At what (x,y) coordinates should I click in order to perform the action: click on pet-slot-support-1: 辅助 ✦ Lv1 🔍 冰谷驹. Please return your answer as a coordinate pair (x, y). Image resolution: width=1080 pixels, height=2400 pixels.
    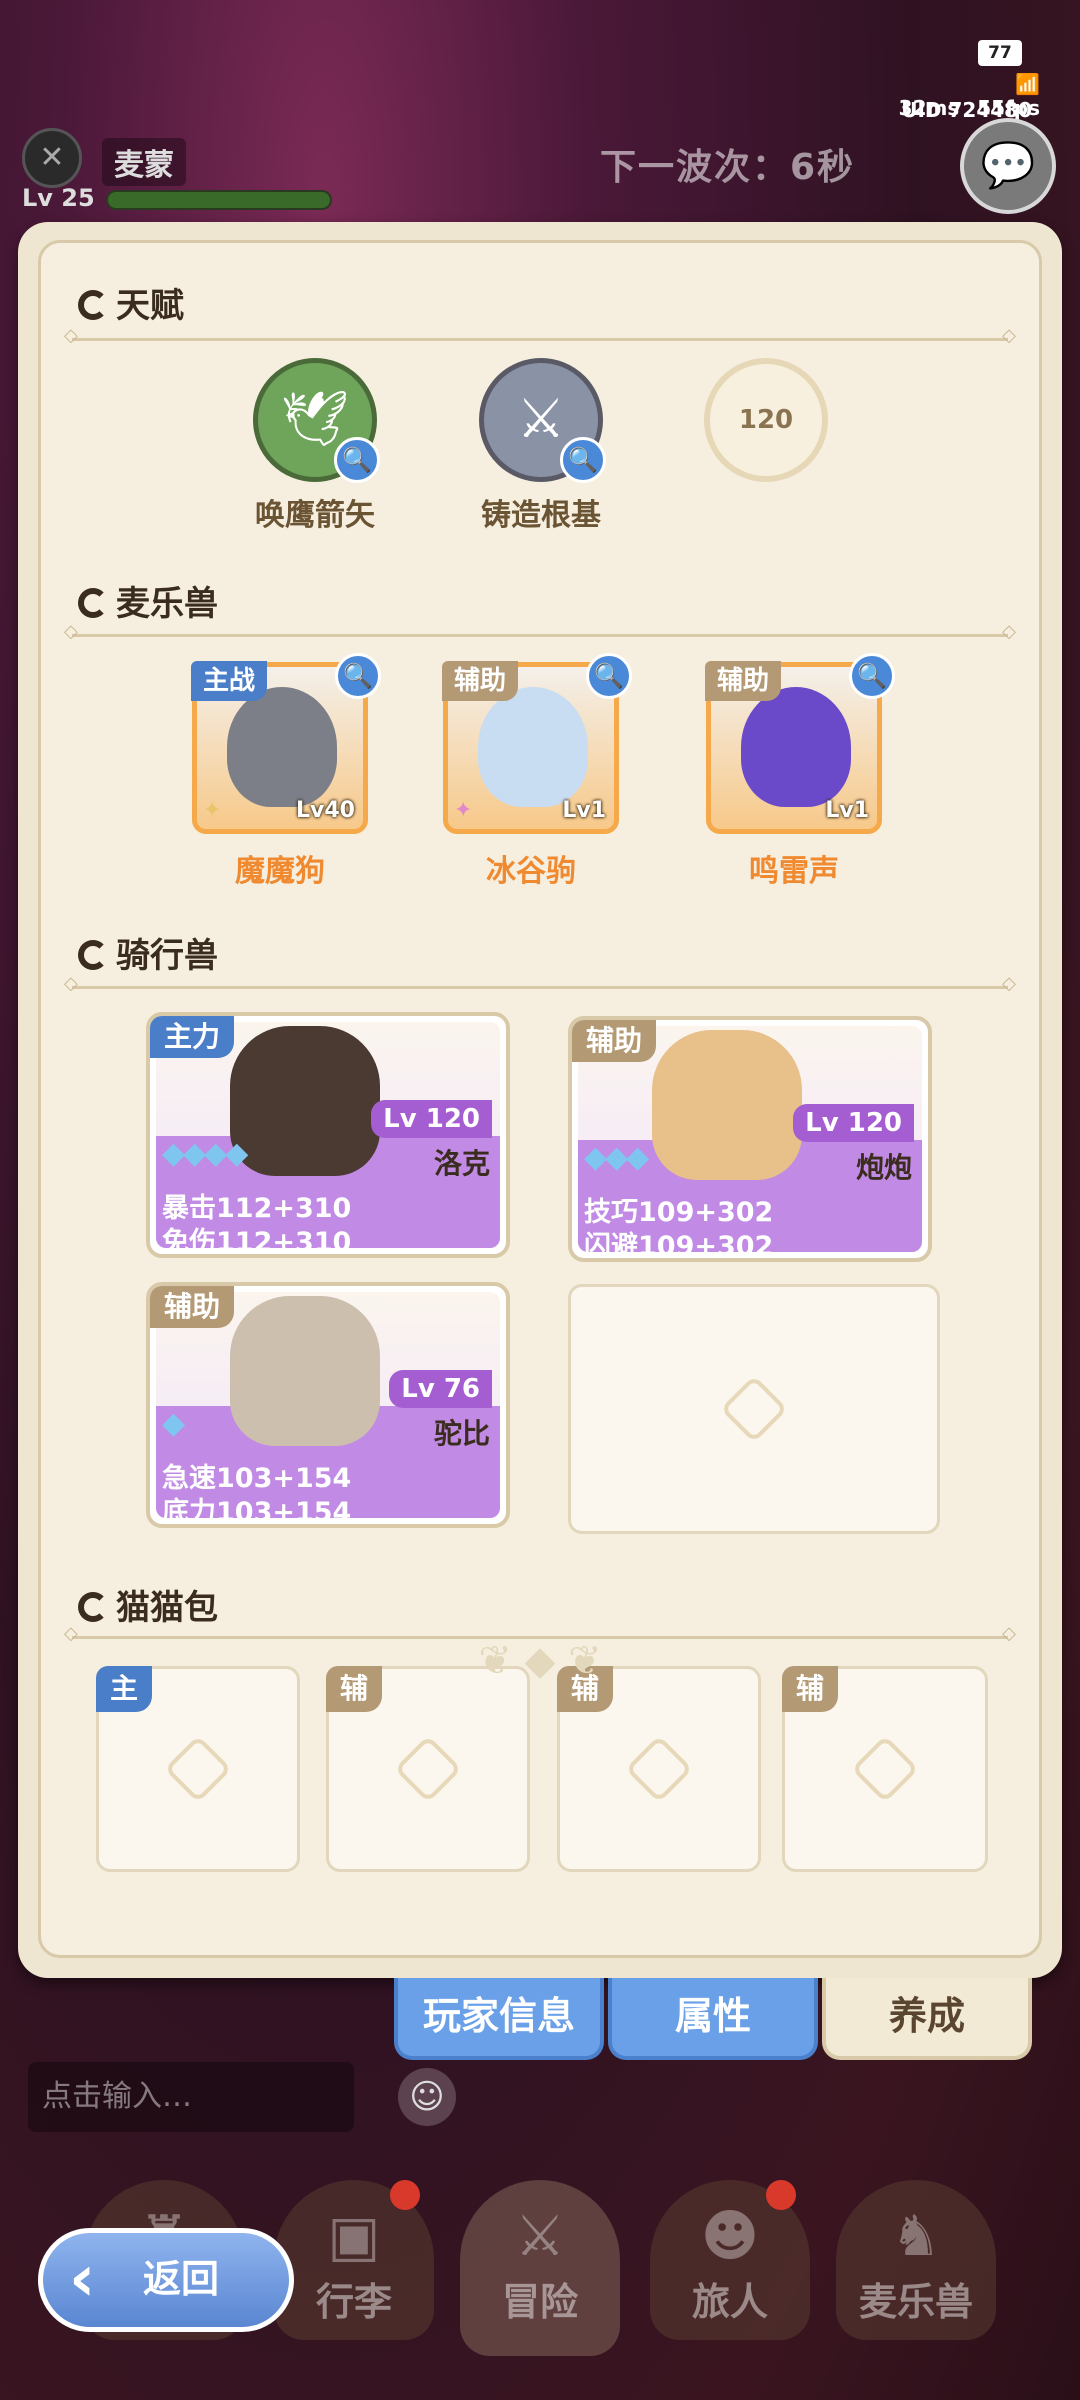
    Looking at the image, I should click on (537, 771).